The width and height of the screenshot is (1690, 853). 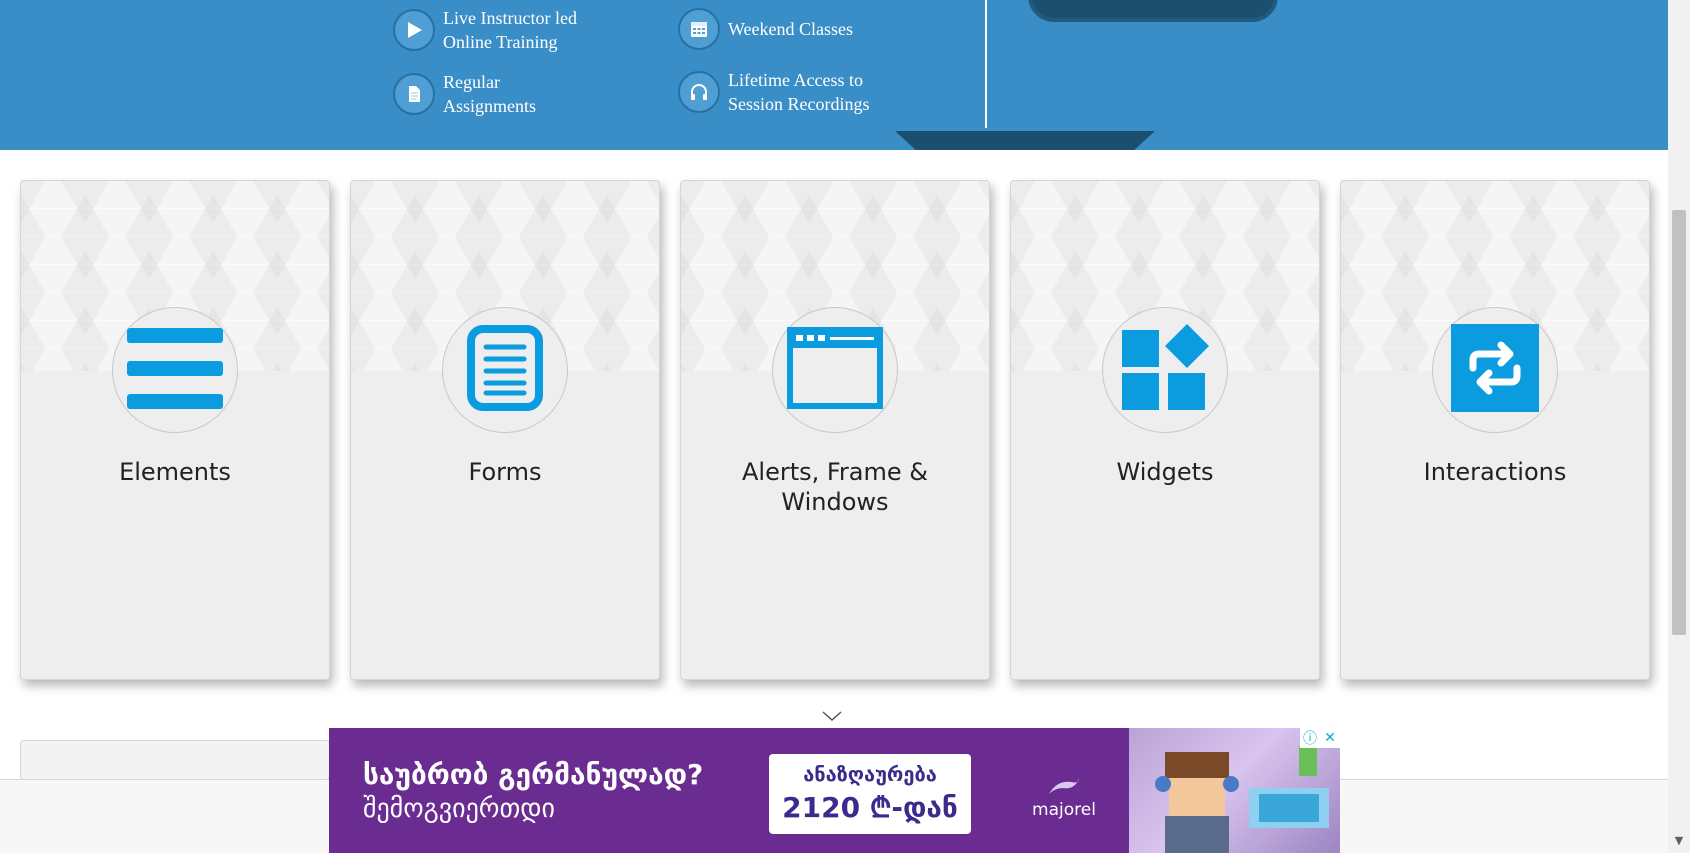 What do you see at coordinates (459, 809) in the screenshot?
I see `ad-subline: შემოგვიერთდი` at bounding box center [459, 809].